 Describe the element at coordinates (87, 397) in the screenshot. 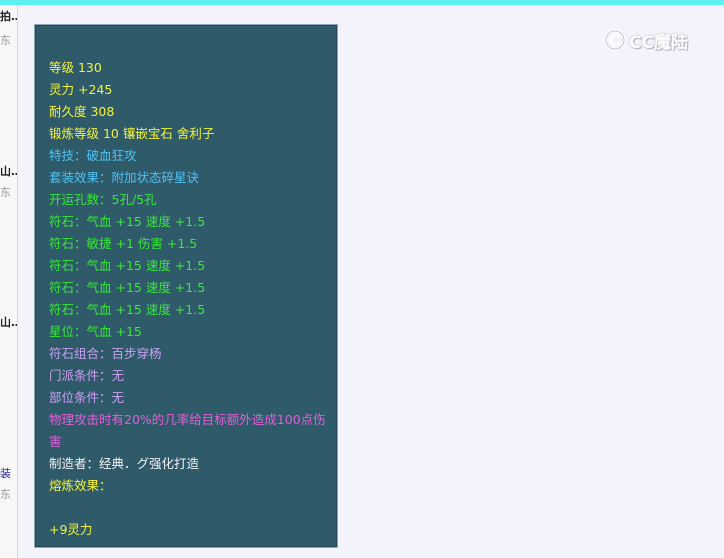

I see `item-part-requirement: 部位条件：无` at that location.